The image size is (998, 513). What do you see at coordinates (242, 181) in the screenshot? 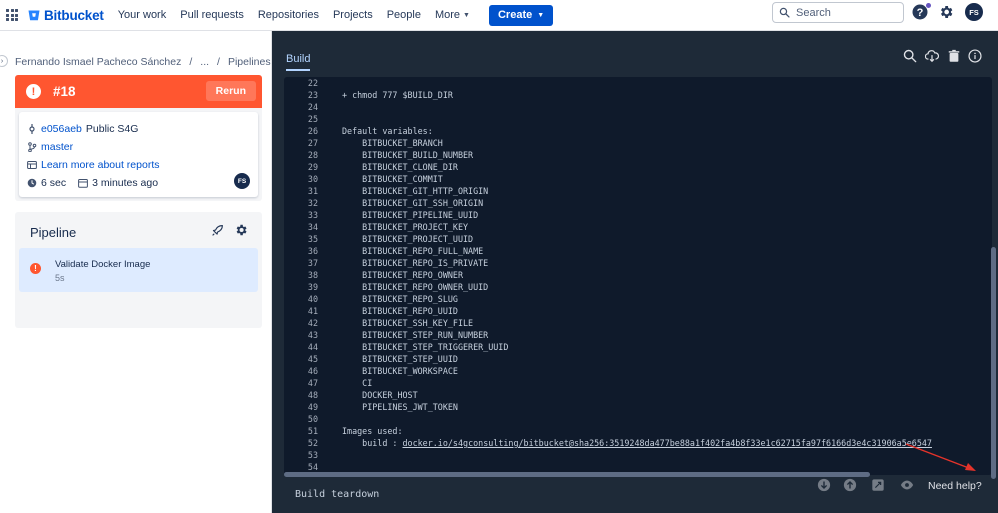
I see `author-avatar: FS` at bounding box center [242, 181].